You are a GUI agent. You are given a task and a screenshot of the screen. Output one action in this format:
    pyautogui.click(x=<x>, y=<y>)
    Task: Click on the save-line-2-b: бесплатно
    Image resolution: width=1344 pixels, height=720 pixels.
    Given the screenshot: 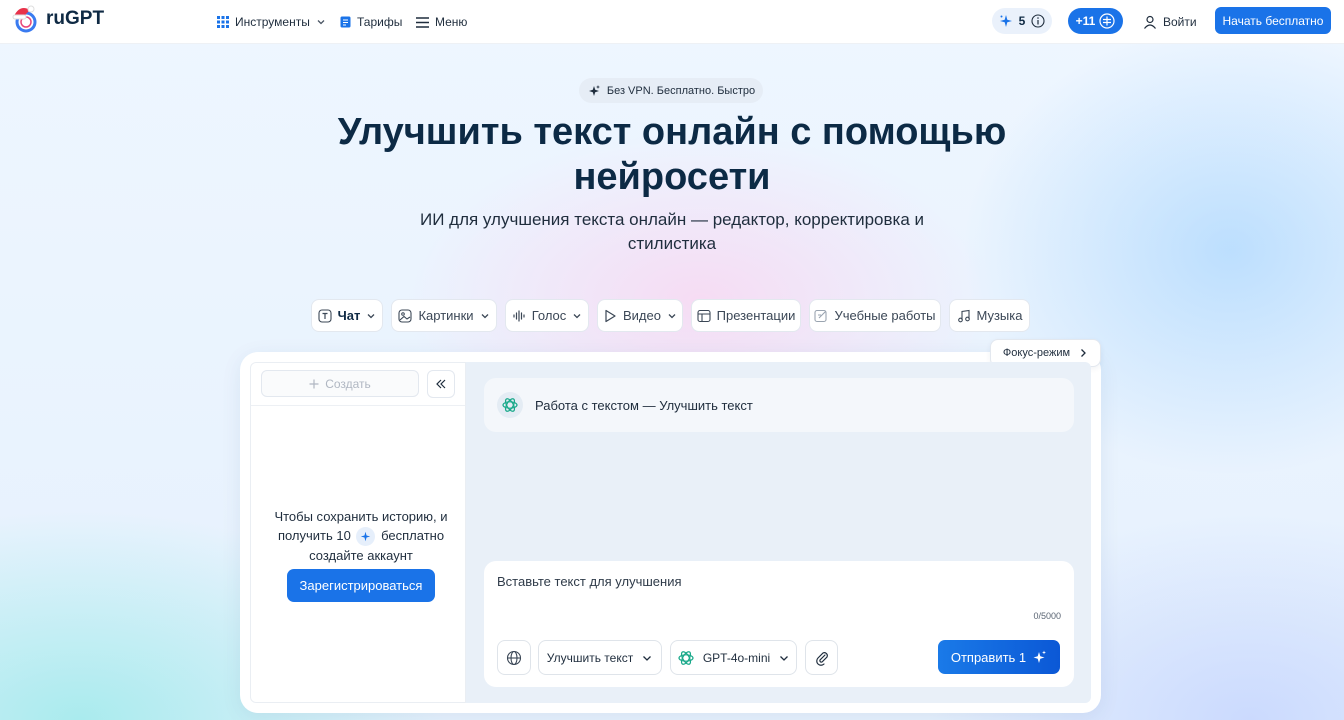 What is the action you would take?
    pyautogui.click(x=413, y=535)
    